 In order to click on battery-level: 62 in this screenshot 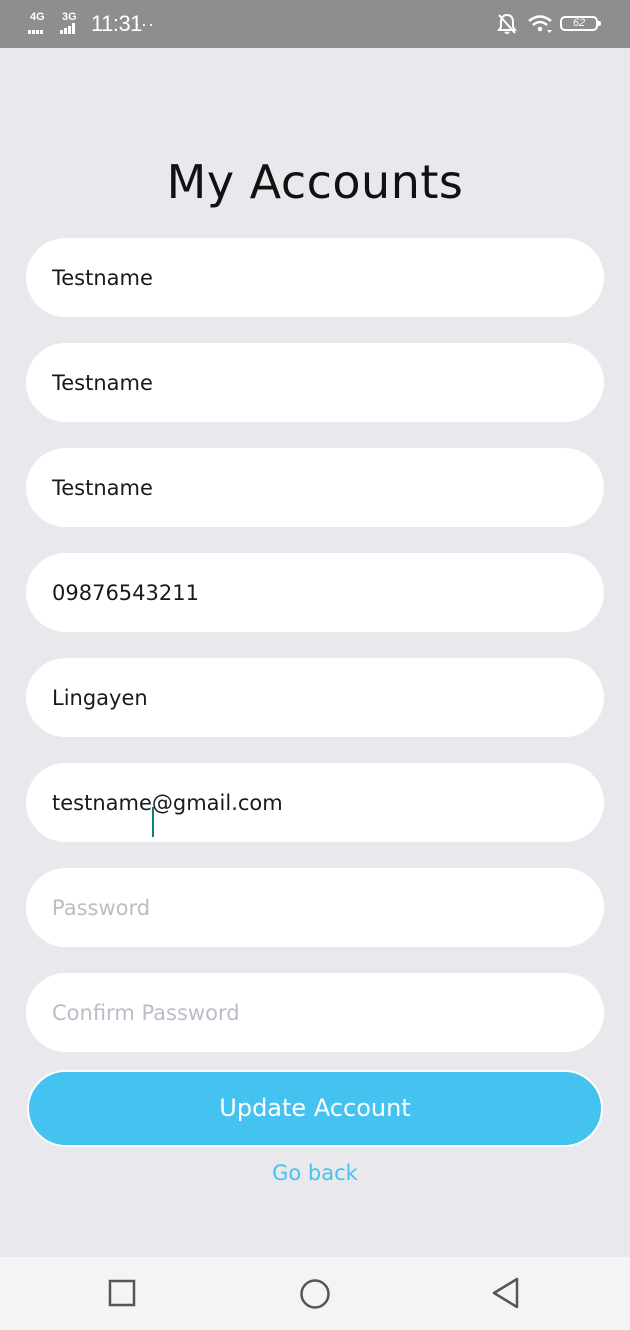, I will do `click(579, 23)`.